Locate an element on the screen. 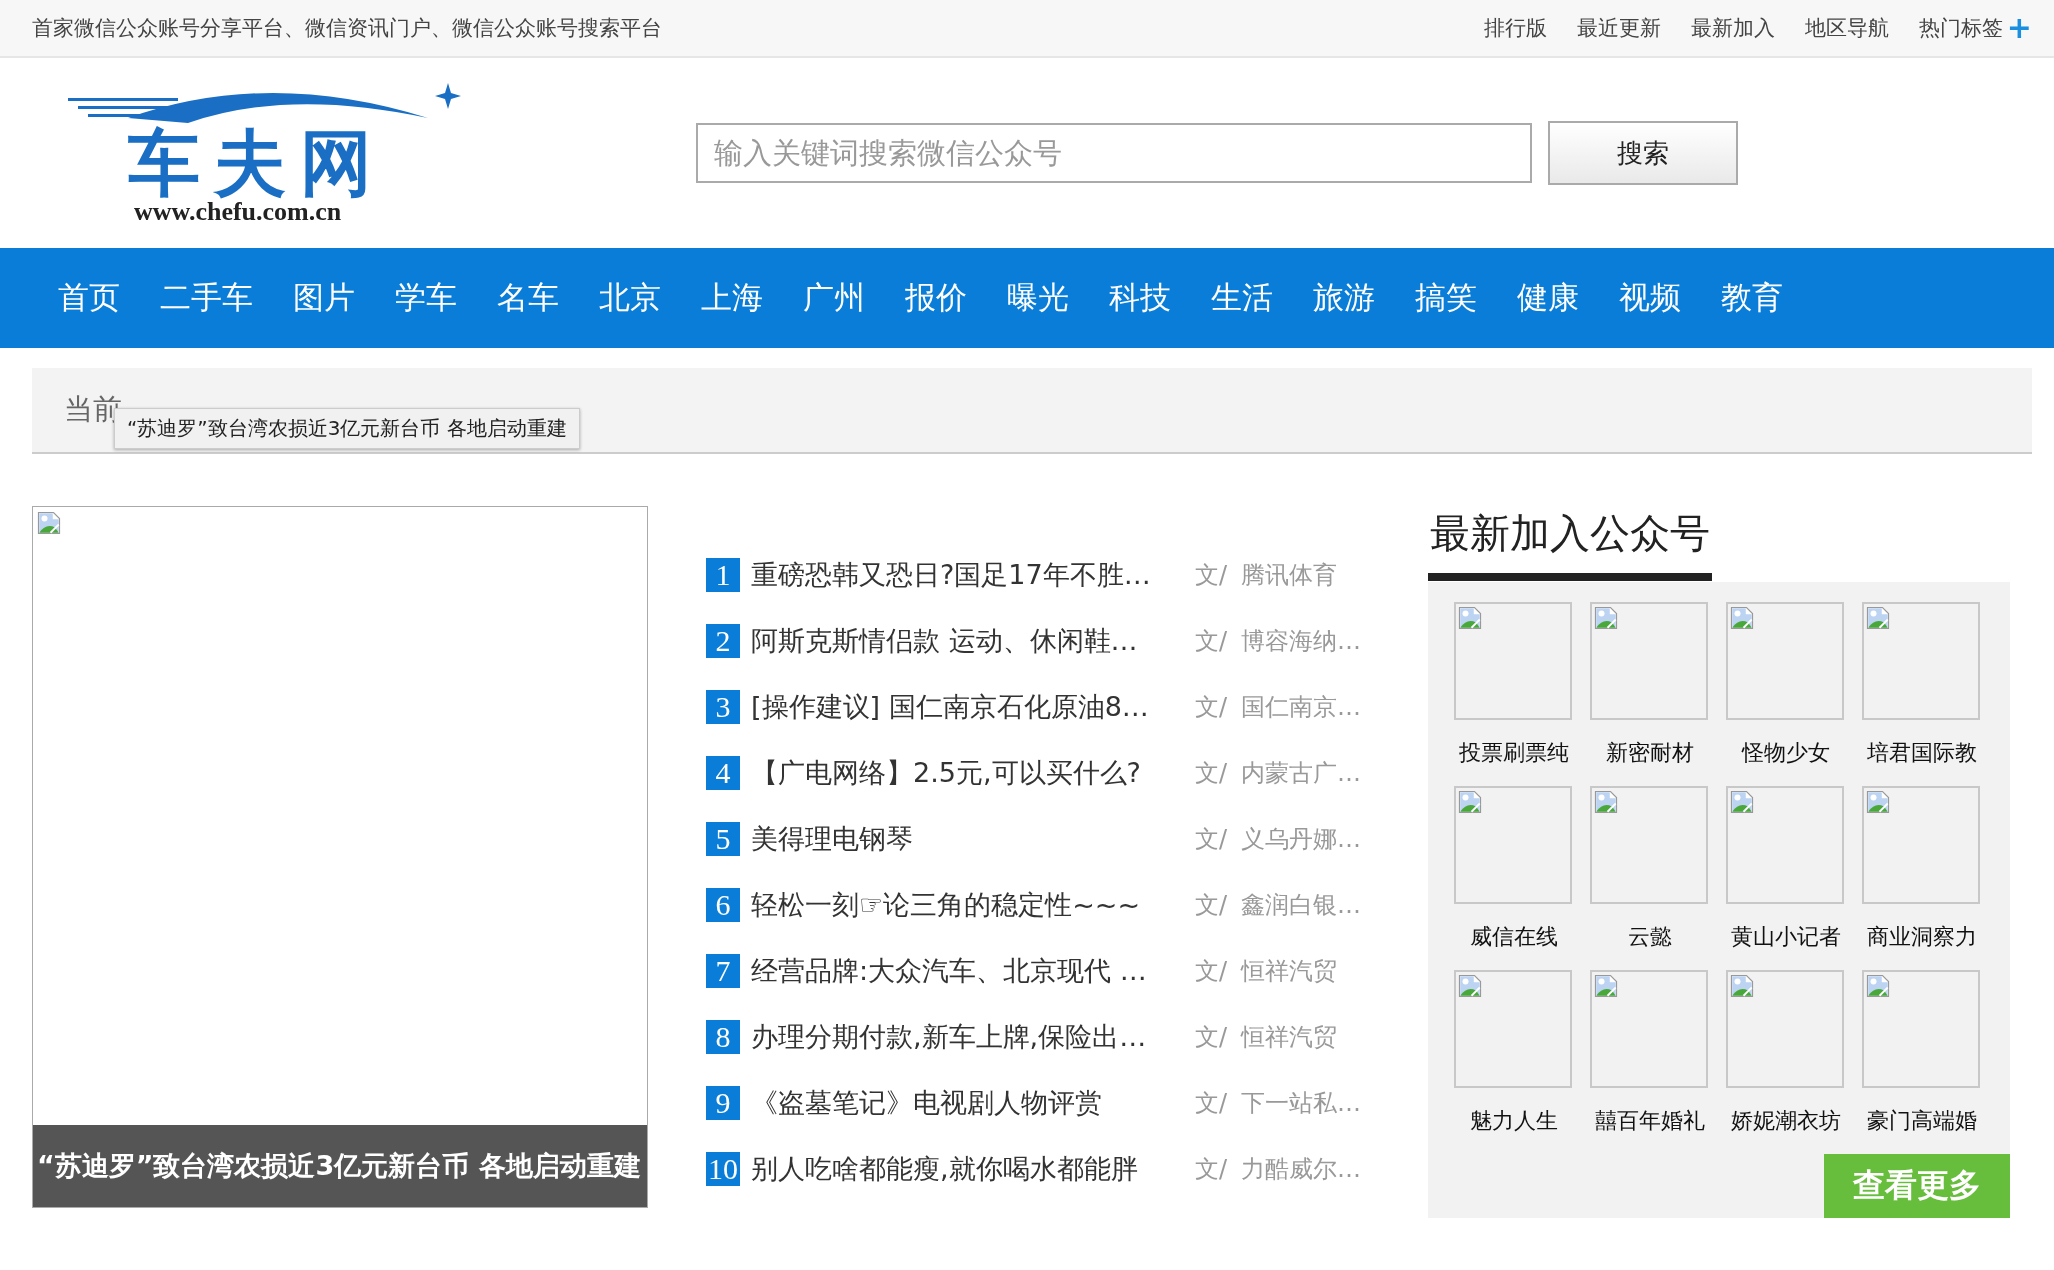  account-link: 囍百年婚礼 is located at coordinates (1650, 1121).